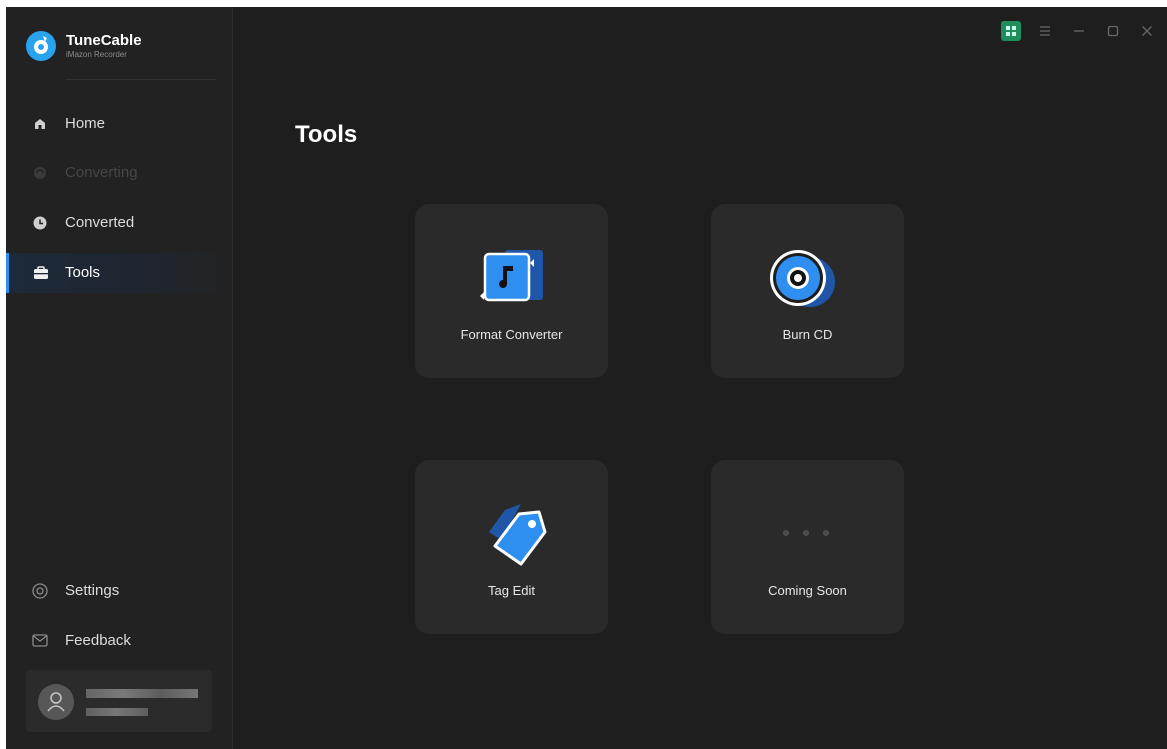  Describe the element at coordinates (141, 79) in the screenshot. I see `divider` at that location.